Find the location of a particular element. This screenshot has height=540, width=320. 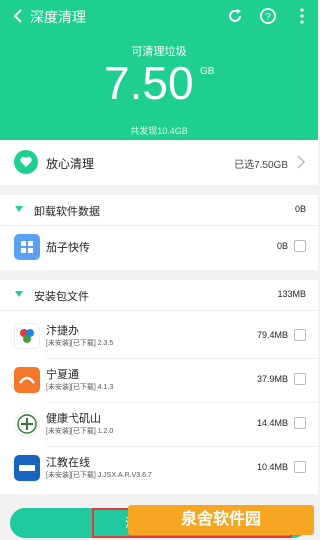

section-header: 安装包文件 133MB is located at coordinates (159, 295).